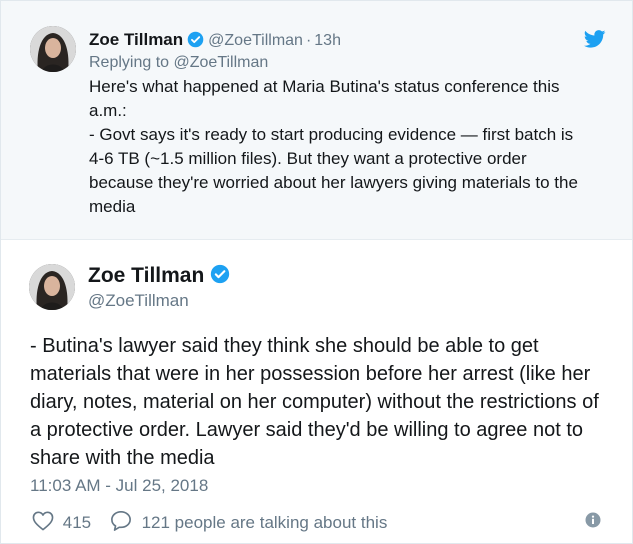 Image resolution: width=633 pixels, height=544 pixels. I want to click on main-author-row: Zoe Tillman, so click(159, 277).